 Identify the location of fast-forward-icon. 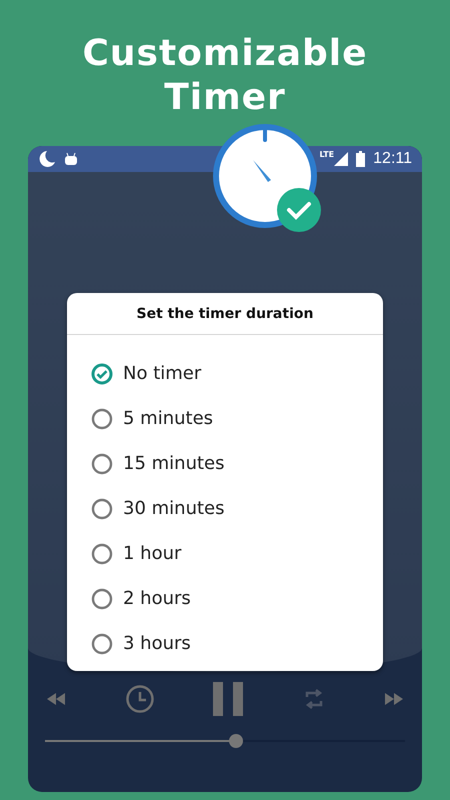
(394, 699).